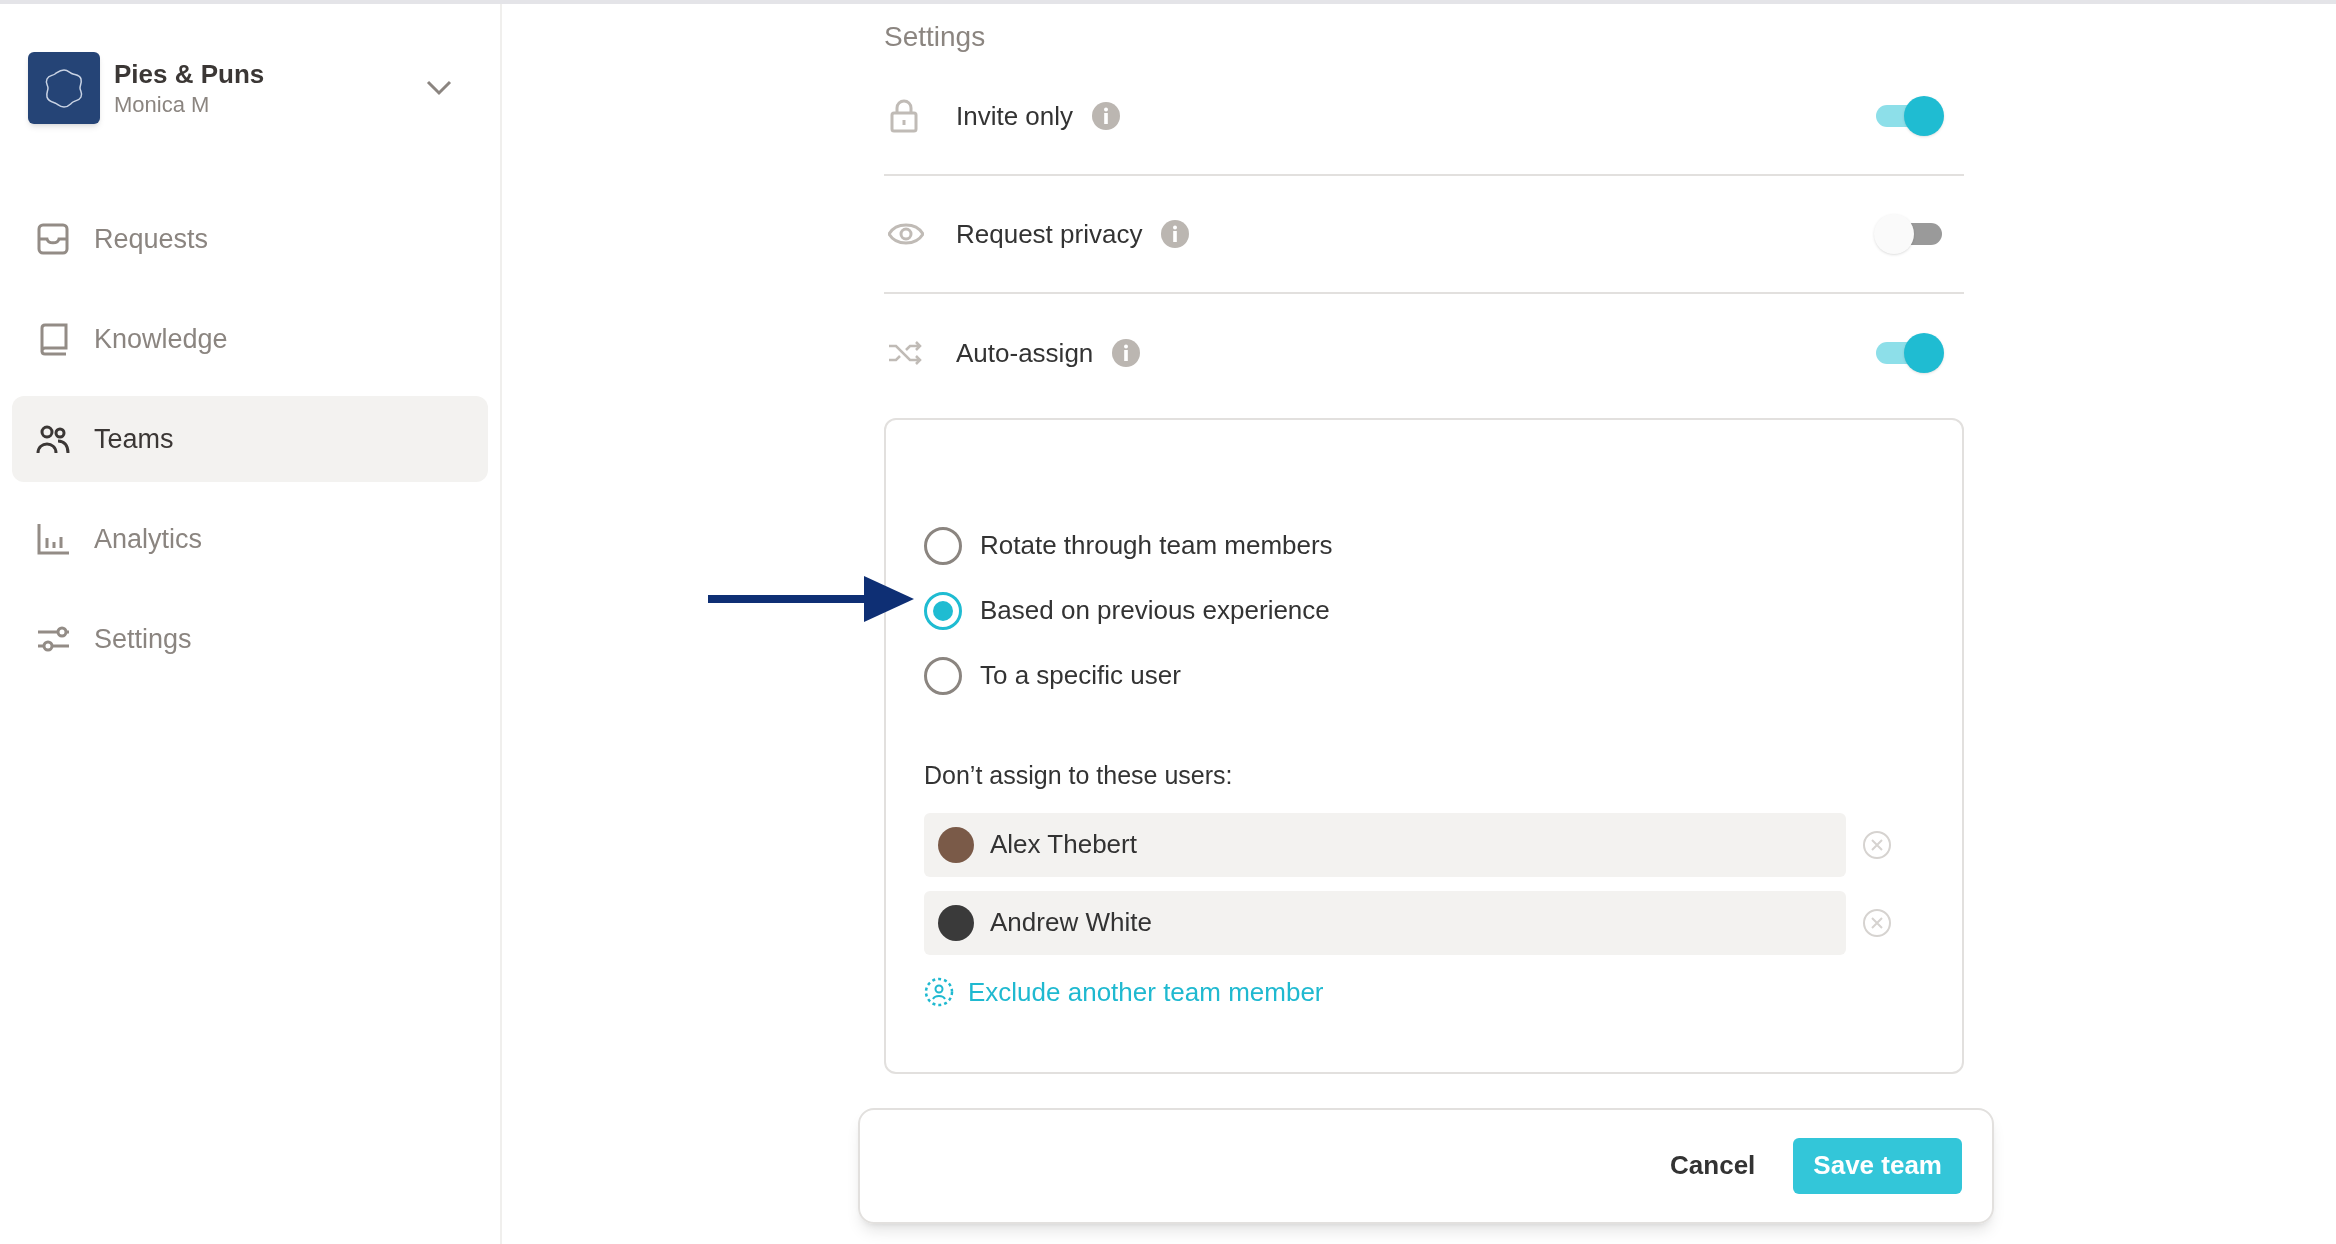 The width and height of the screenshot is (2336, 1244). Describe the element at coordinates (1080, 675) in the screenshot. I see `option-label: To a specific user` at that location.